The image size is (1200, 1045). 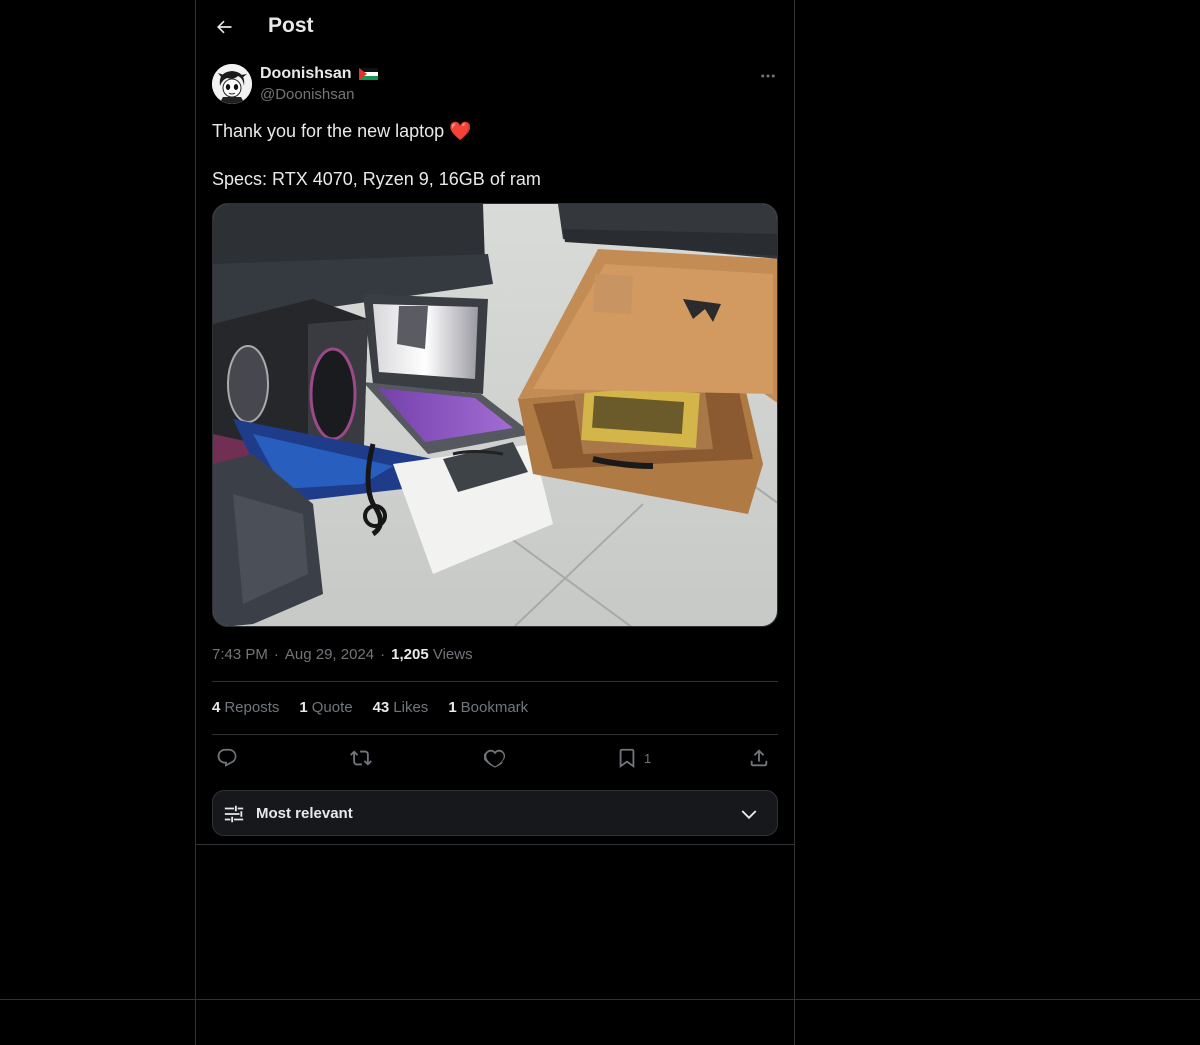 What do you see at coordinates (749, 815) in the screenshot?
I see `chevron-down-icon` at bounding box center [749, 815].